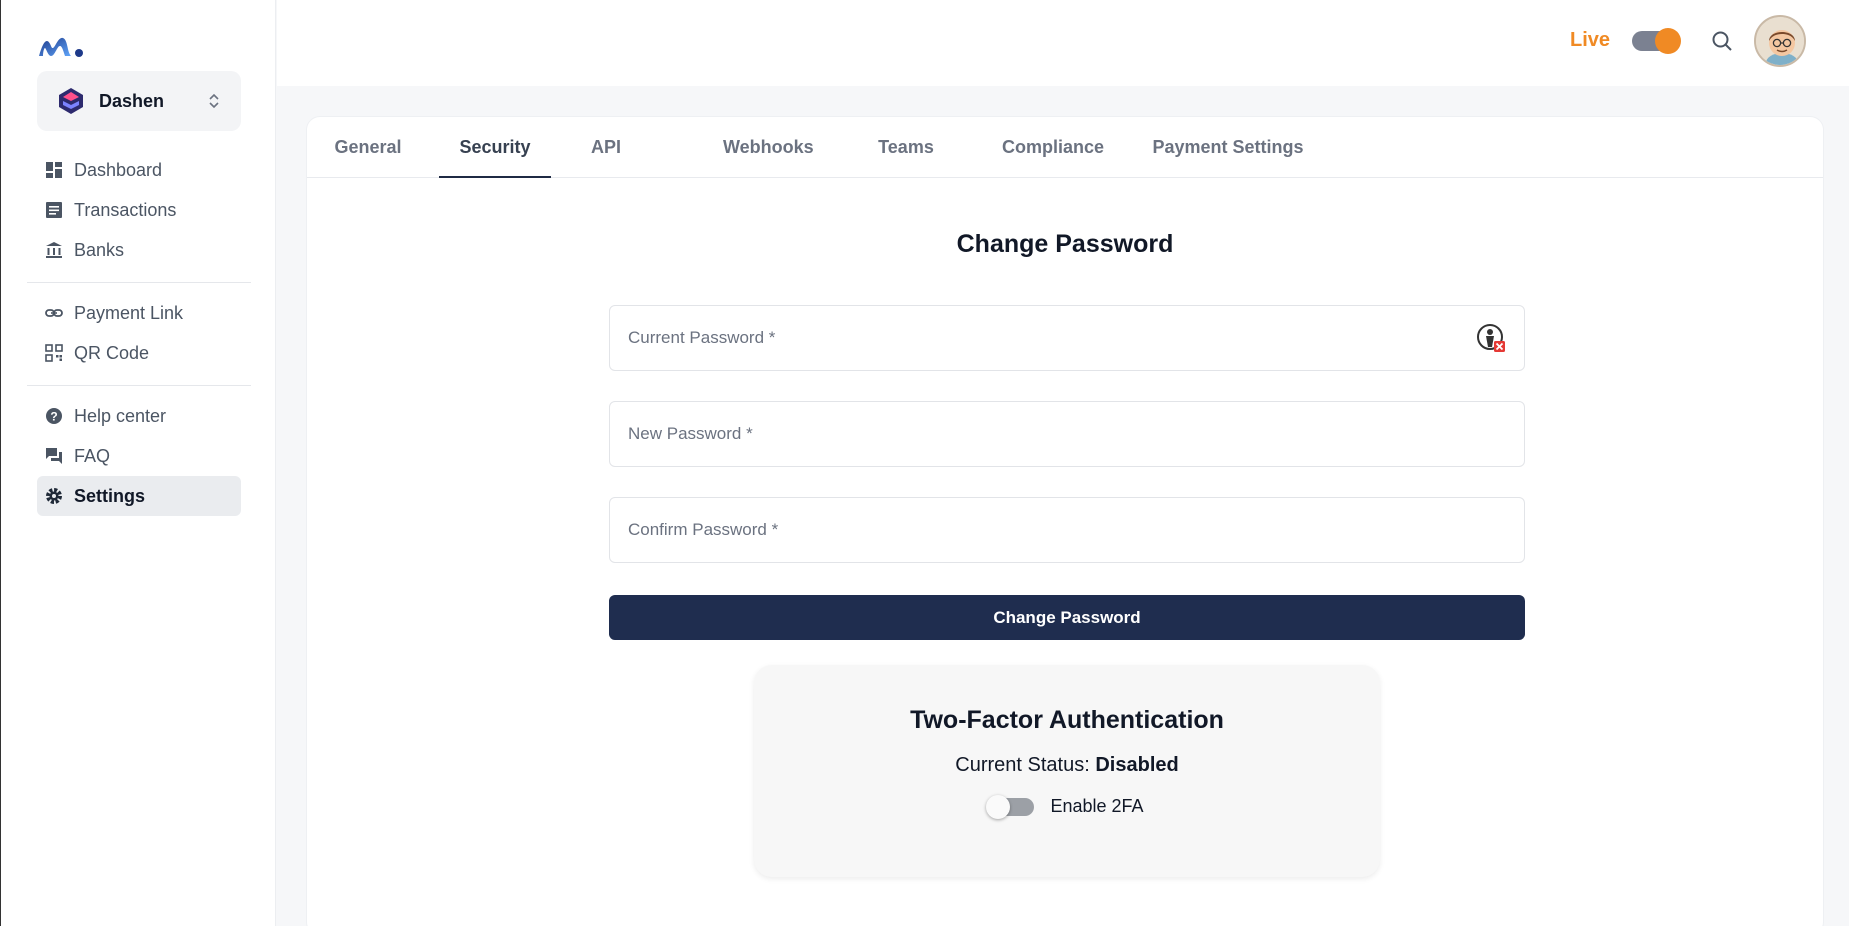 Image resolution: width=1849 pixels, height=926 pixels. What do you see at coordinates (54, 456) in the screenshot?
I see `chat-icon` at bounding box center [54, 456].